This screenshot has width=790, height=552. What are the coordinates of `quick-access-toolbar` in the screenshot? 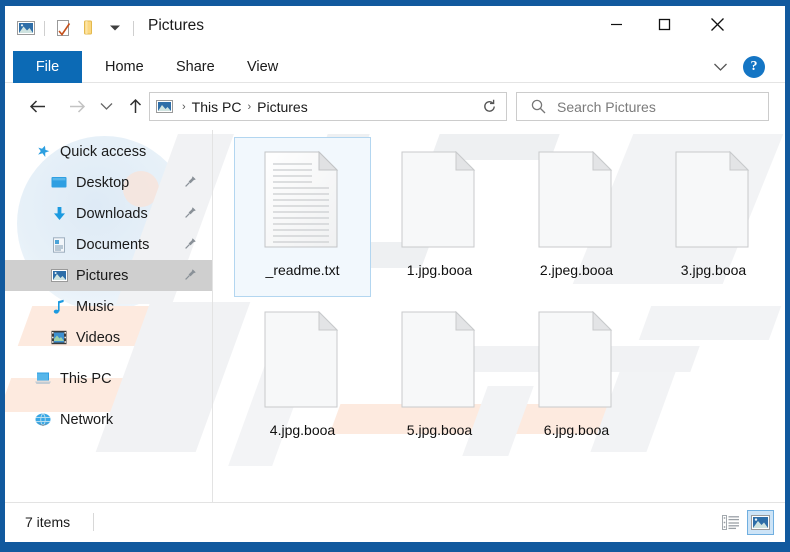 It's located at (76, 28).